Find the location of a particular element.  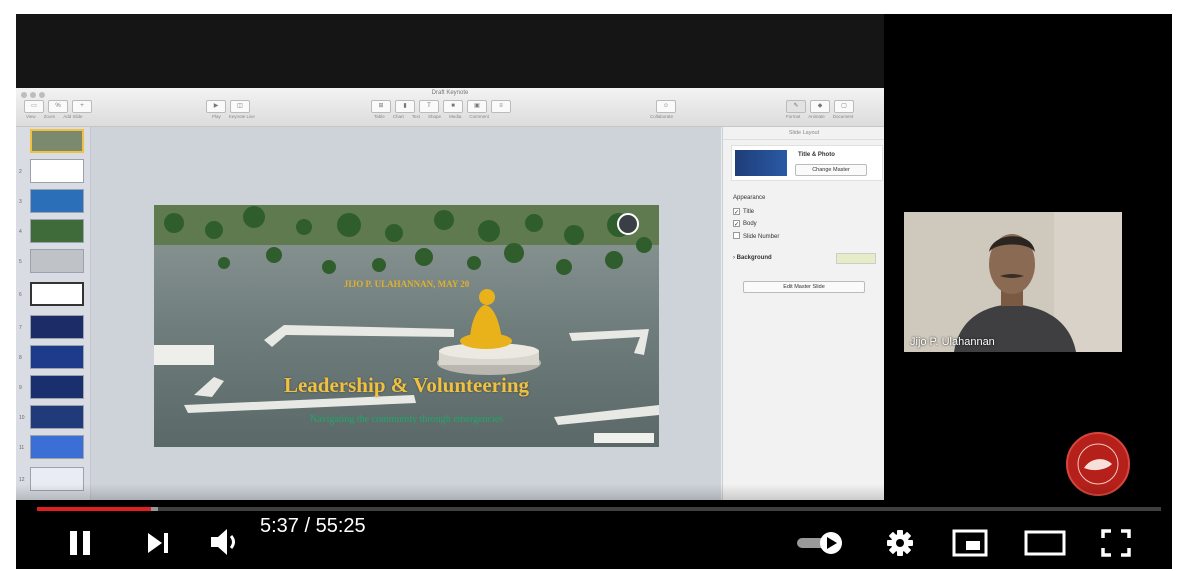

body-checkbox-label: Body is located at coordinates (750, 224).